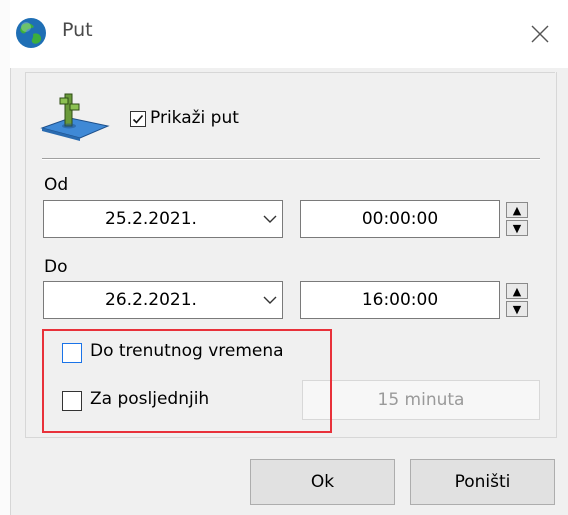 The height and width of the screenshot is (515, 568). I want to click on to-date-picker: 26.2.2021., so click(163, 300).